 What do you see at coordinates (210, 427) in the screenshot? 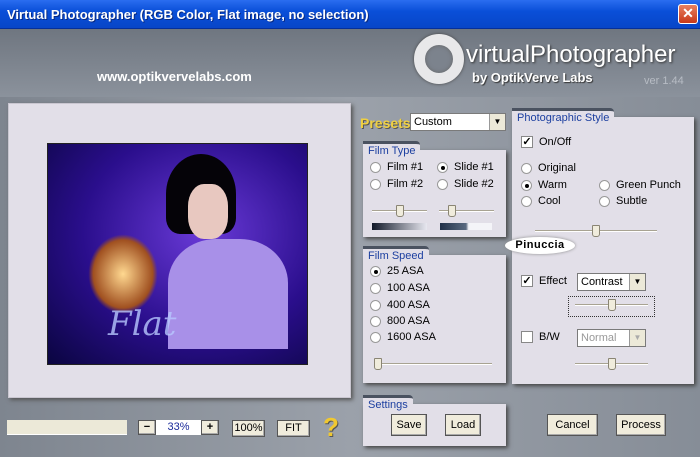
I see `zoom-in-button: +` at bounding box center [210, 427].